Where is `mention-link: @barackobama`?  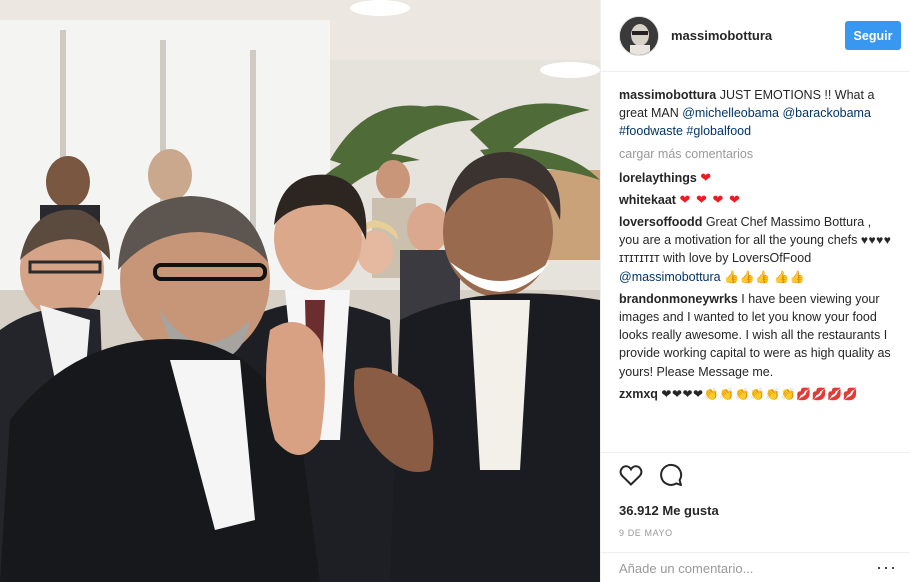
mention-link: @barackobama is located at coordinates (826, 113).